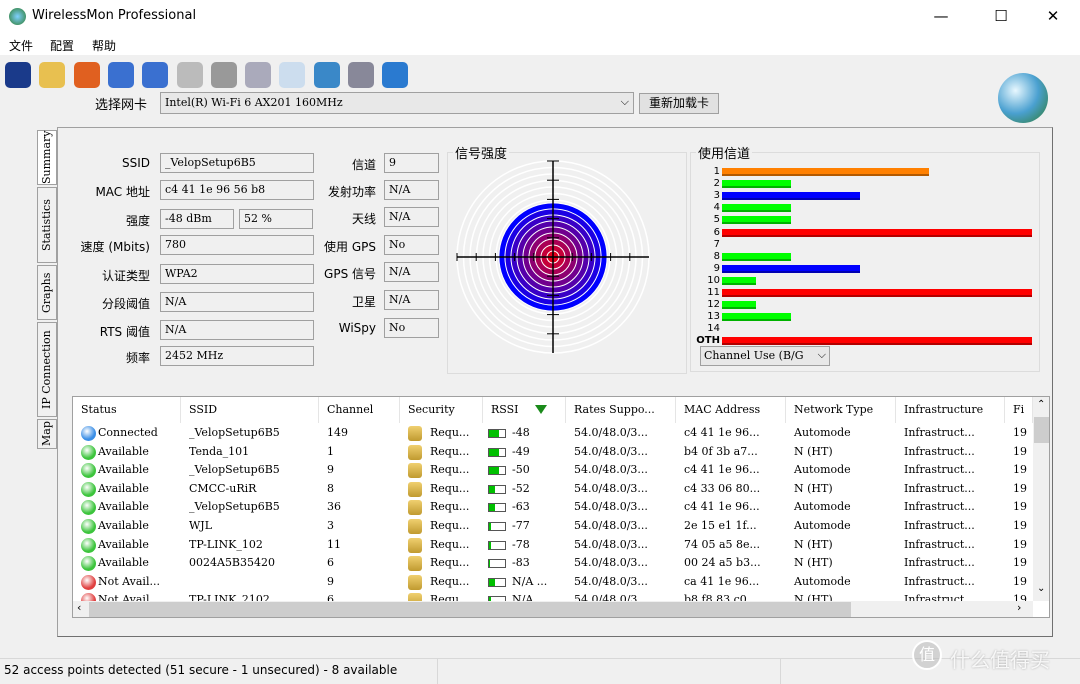 The image size is (1080, 684). I want to click on menu-config: 配置, so click(62, 45).